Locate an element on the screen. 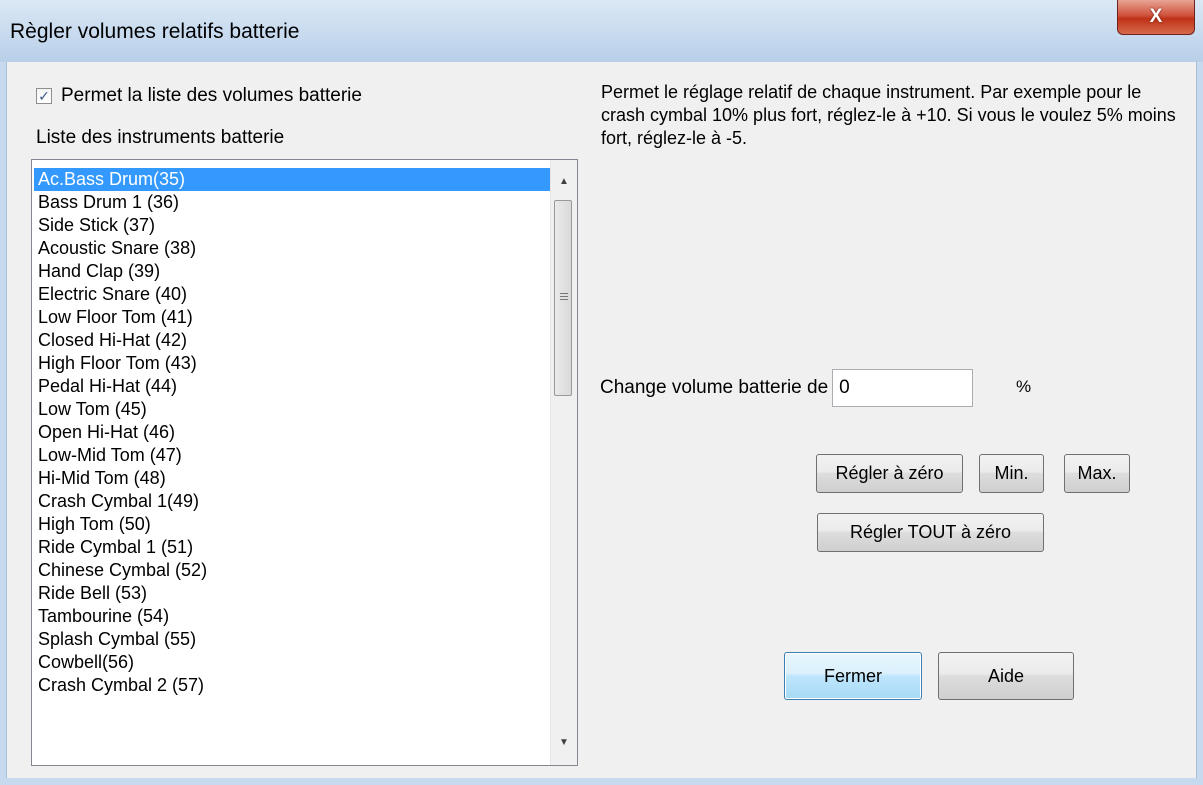  list-scrollbar: ▲ ▼ is located at coordinates (563, 462).